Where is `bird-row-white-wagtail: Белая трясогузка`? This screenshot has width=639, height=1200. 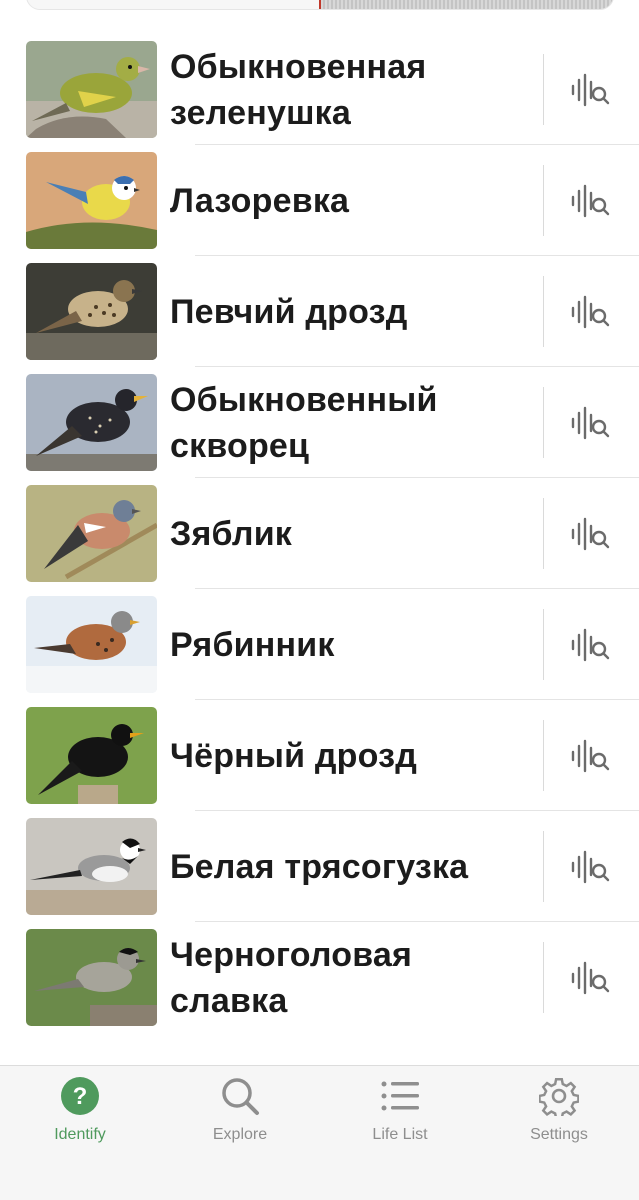
bird-row-white-wagtail: Белая трясогузка is located at coordinates (319, 866).